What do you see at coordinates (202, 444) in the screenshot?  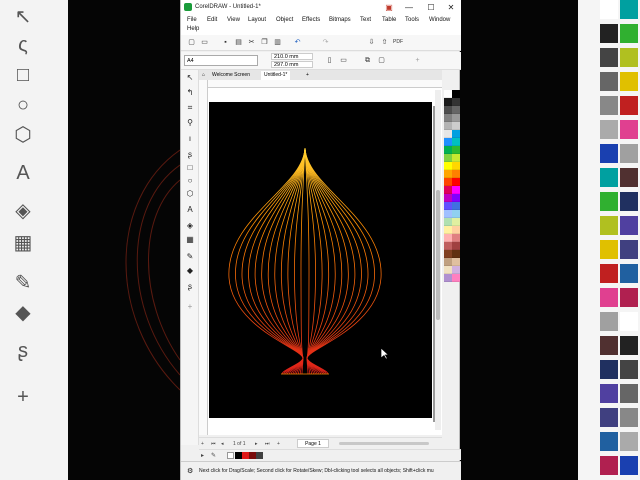 I see `add-page-icon: +` at bounding box center [202, 444].